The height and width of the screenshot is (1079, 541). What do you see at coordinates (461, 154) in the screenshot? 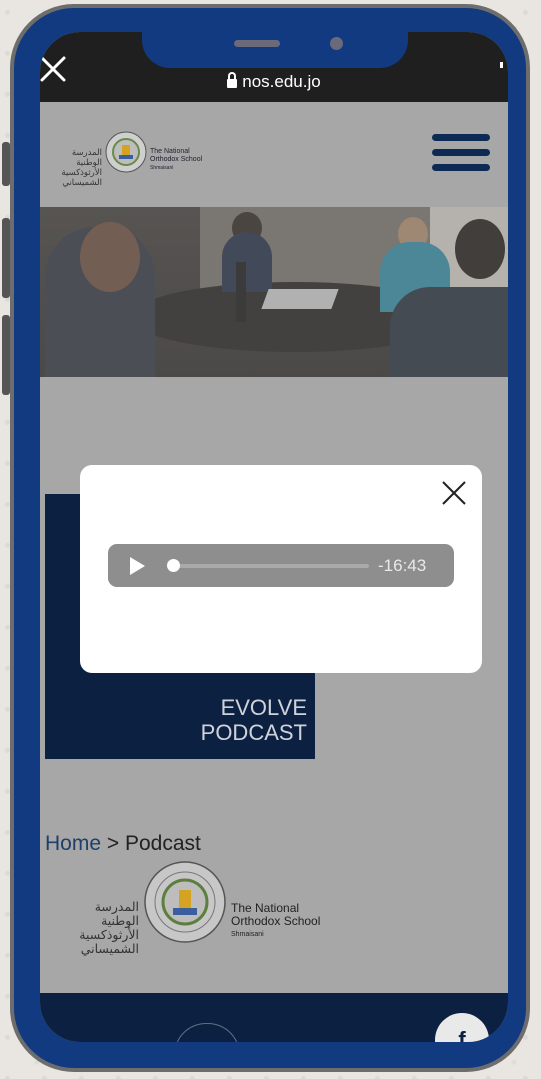
I see `menu-icon` at bounding box center [461, 154].